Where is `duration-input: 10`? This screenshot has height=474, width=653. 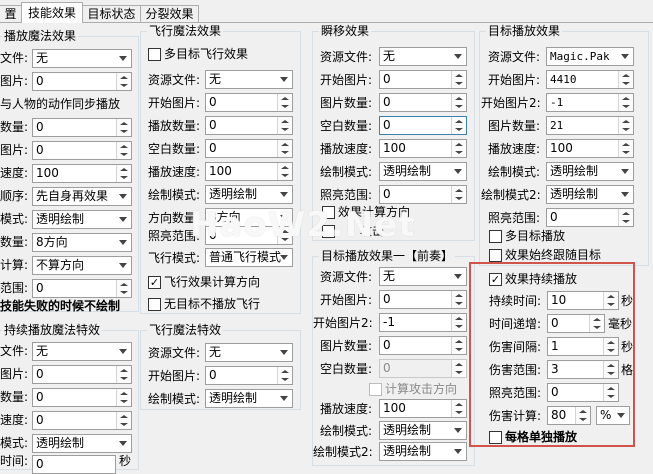 duration-input: 10 is located at coordinates (583, 300).